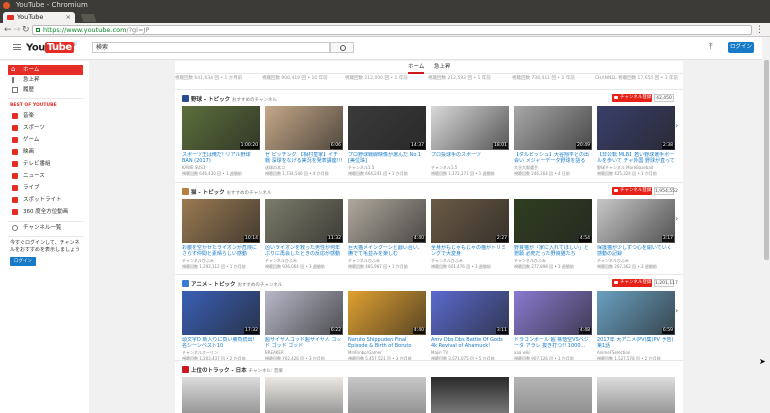 Image resolution: width=770 pixels, height=413 pixels. I want to click on browser-menu-icon: ⋮, so click(759, 30).